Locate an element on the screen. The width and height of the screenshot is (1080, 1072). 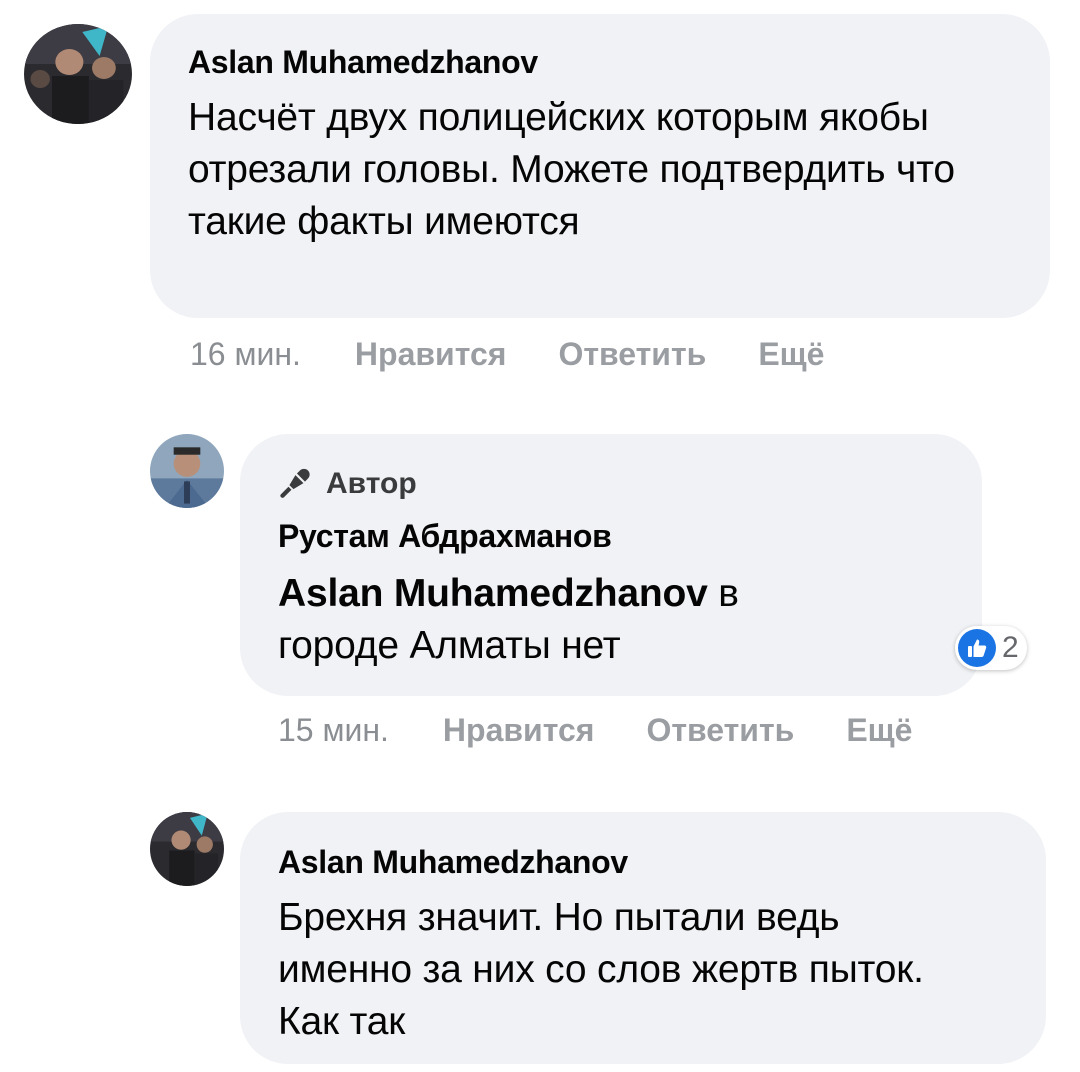
comment-timestamp: 16 мин. is located at coordinates (245, 354).